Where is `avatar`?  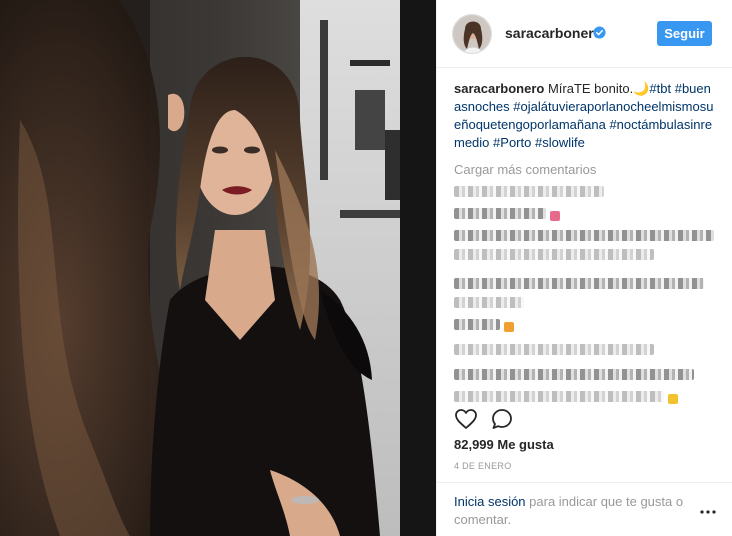 avatar is located at coordinates (472, 34).